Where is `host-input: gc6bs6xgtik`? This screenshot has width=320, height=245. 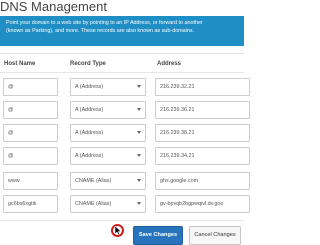
host-input: gc6bs6xgtik is located at coordinates (30, 204).